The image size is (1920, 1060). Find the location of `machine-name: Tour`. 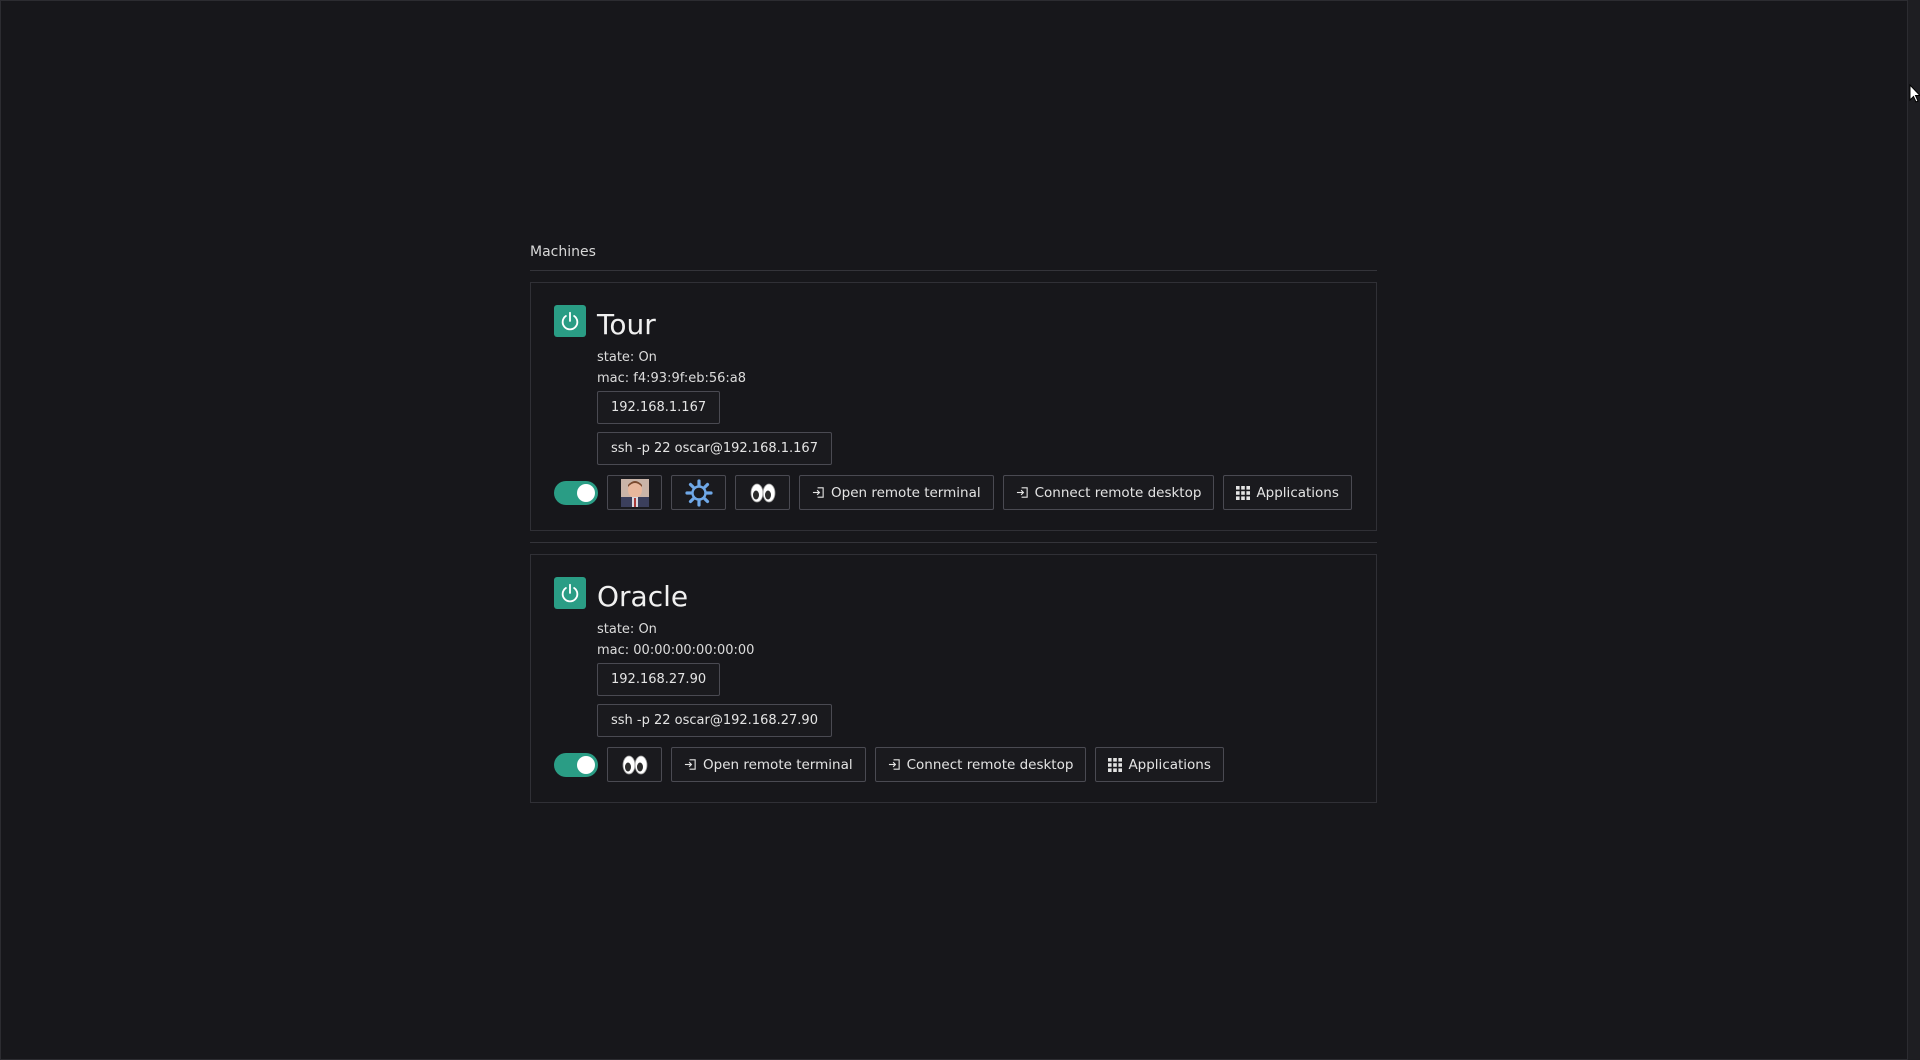

machine-name: Tour is located at coordinates (626, 324).